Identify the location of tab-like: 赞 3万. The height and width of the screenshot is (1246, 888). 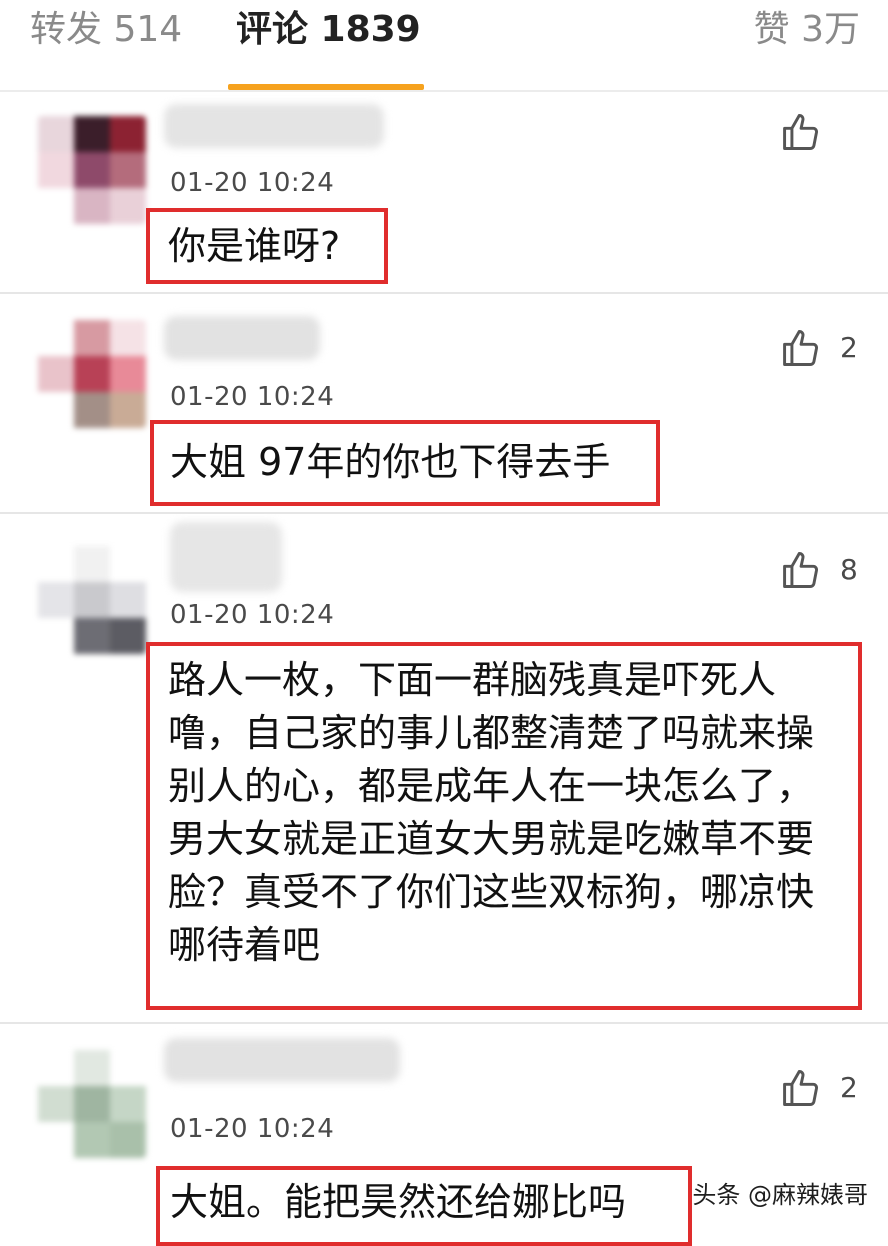
(807, 30).